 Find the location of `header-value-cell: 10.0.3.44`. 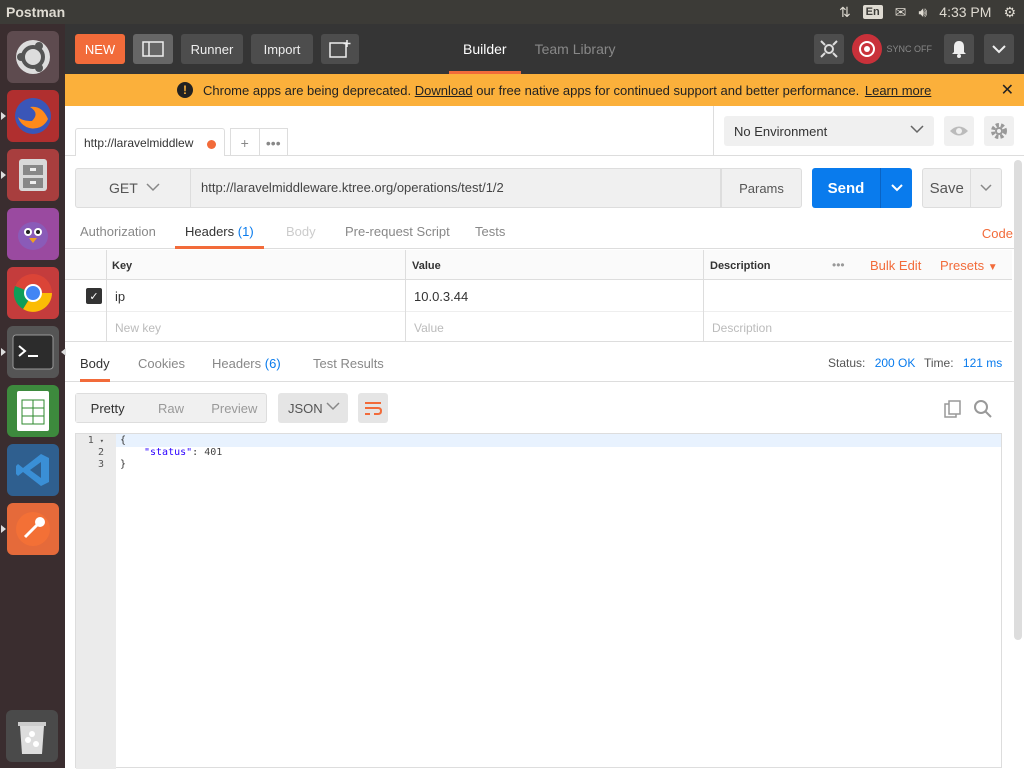

header-value-cell: 10.0.3.44 is located at coordinates (555, 296).